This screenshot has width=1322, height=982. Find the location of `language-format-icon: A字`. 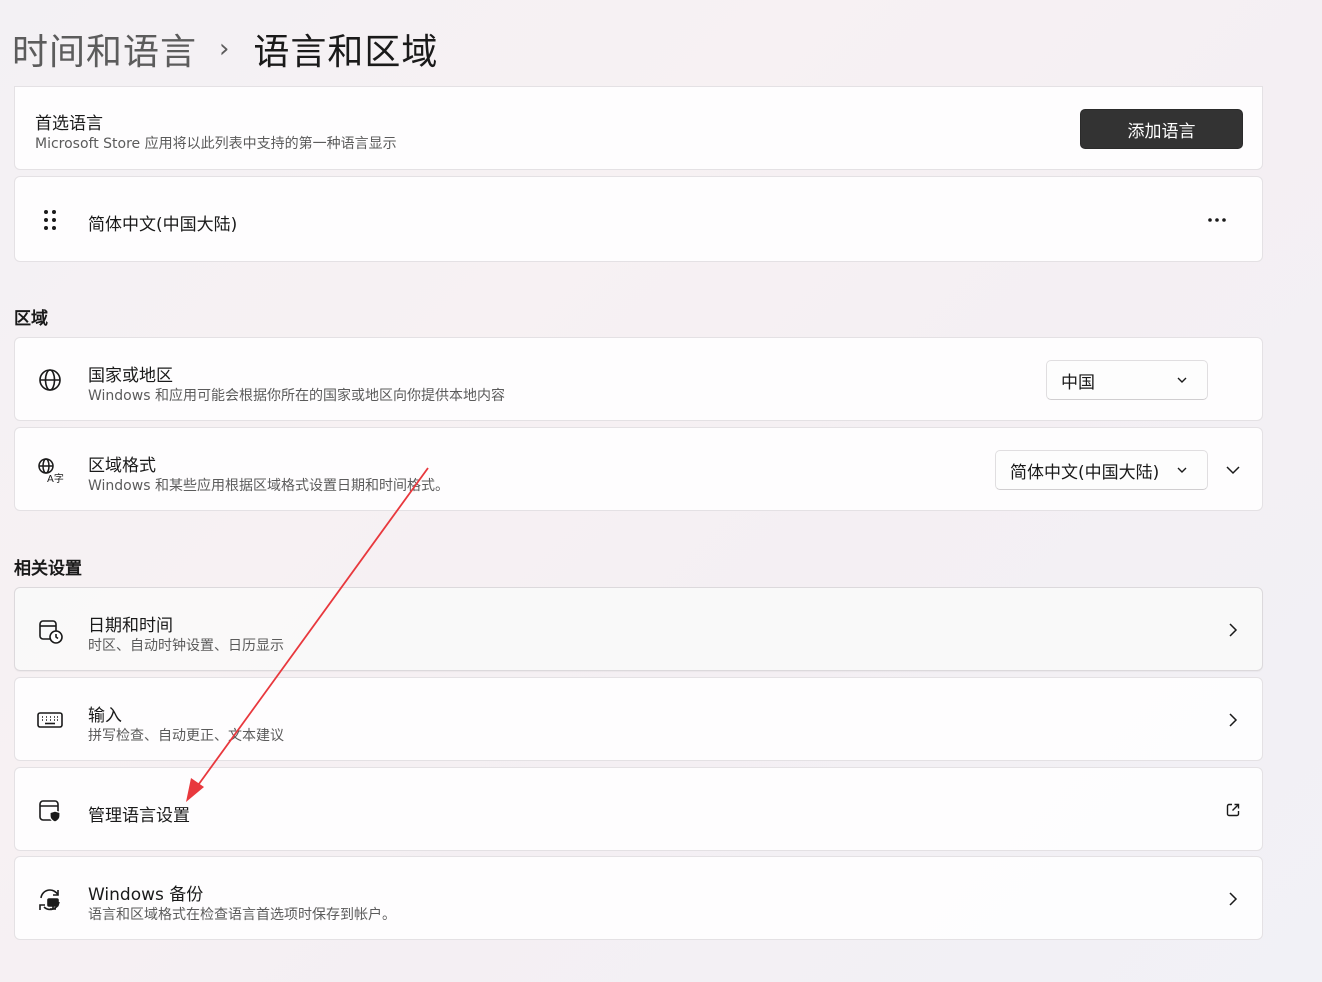

language-format-icon: A字 is located at coordinates (50, 470).